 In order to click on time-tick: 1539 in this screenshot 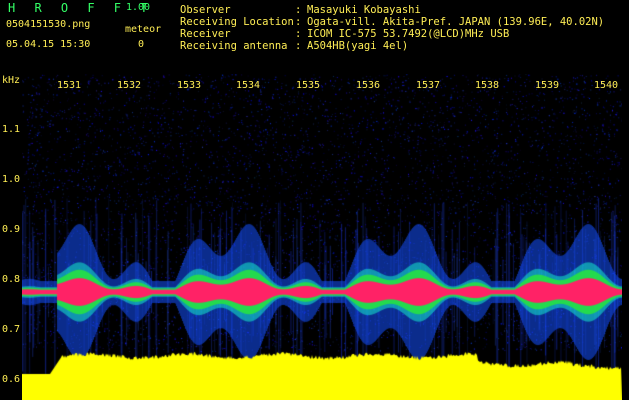, I will do `click(547, 85)`.